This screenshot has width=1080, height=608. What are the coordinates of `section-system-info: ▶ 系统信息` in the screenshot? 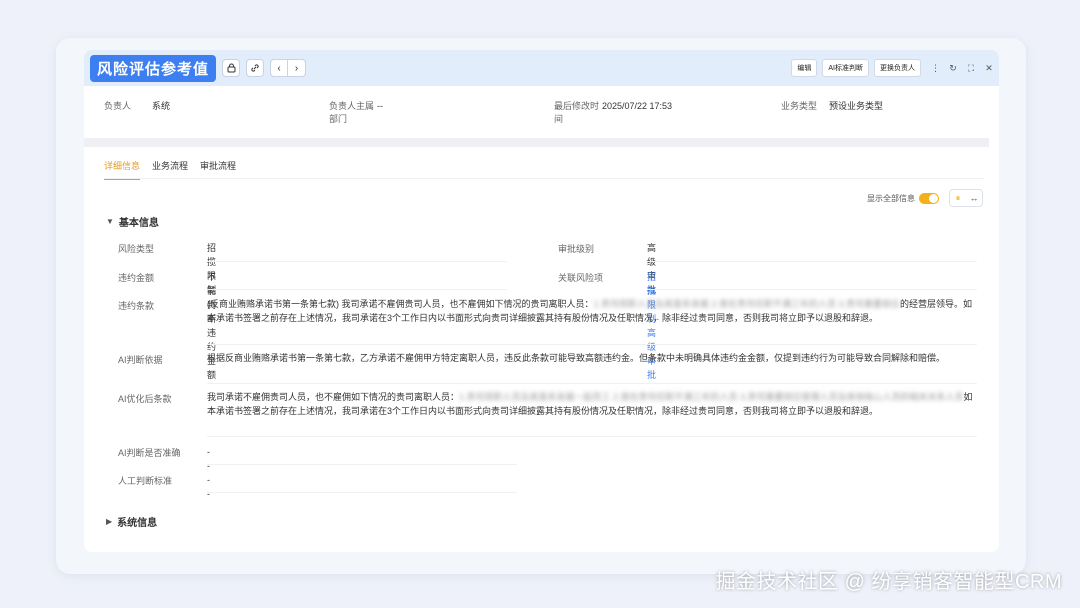 It's located at (131, 521).